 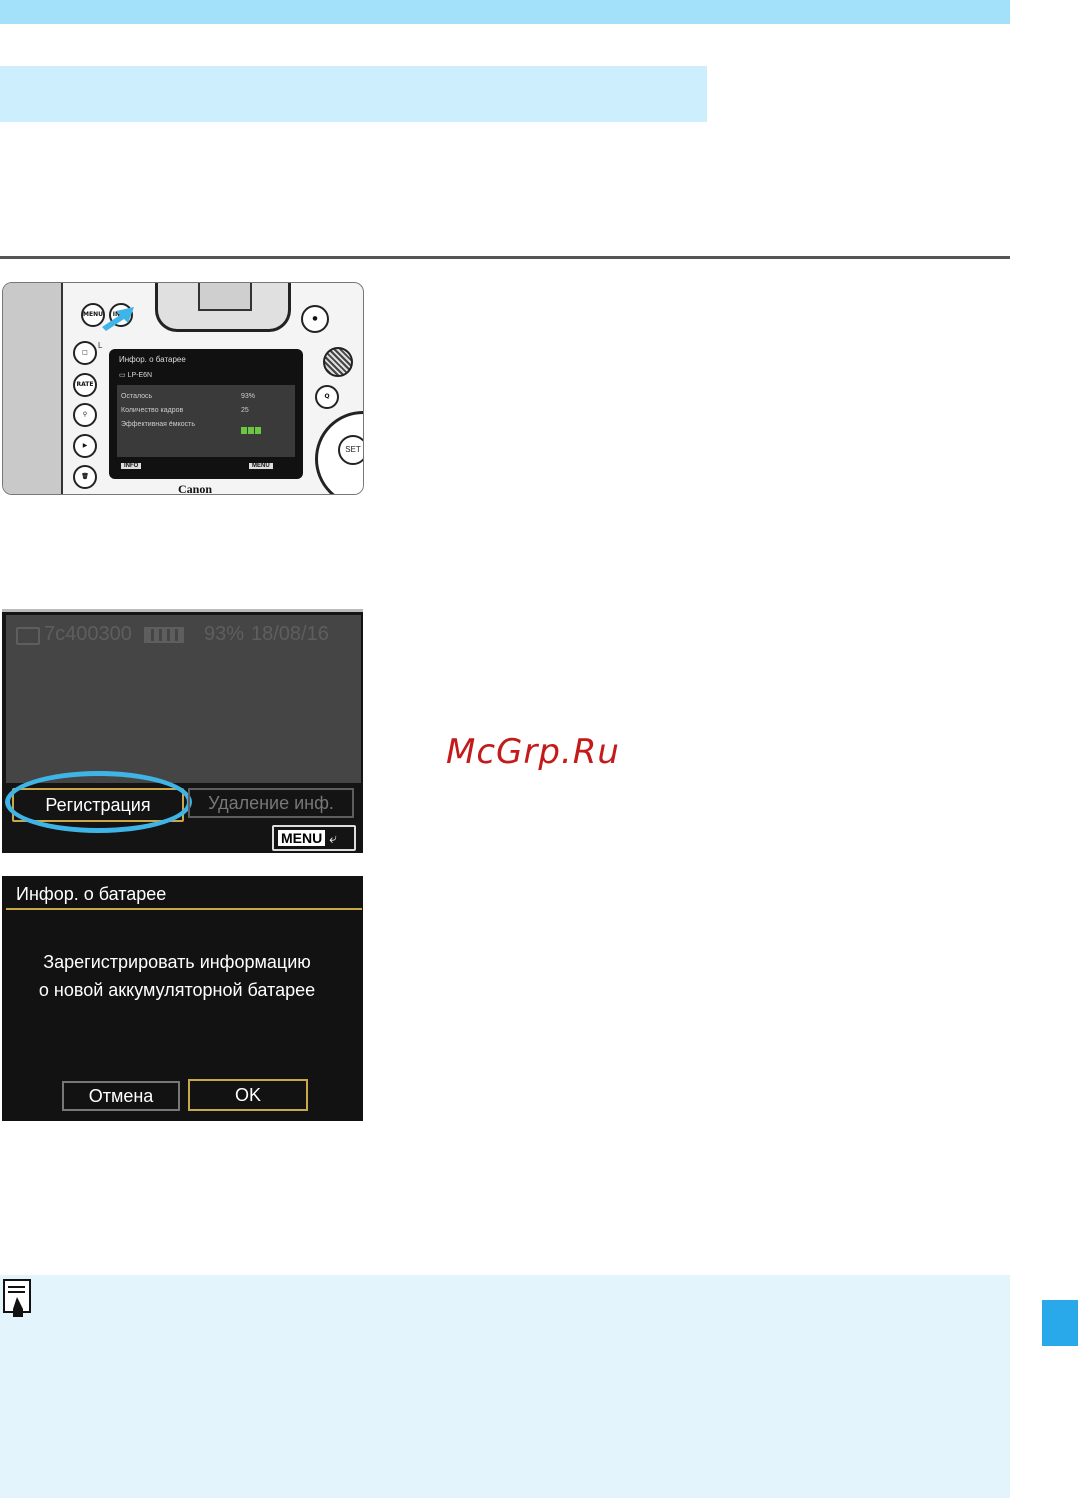 I want to click on creative-button: □, so click(x=85, y=353).